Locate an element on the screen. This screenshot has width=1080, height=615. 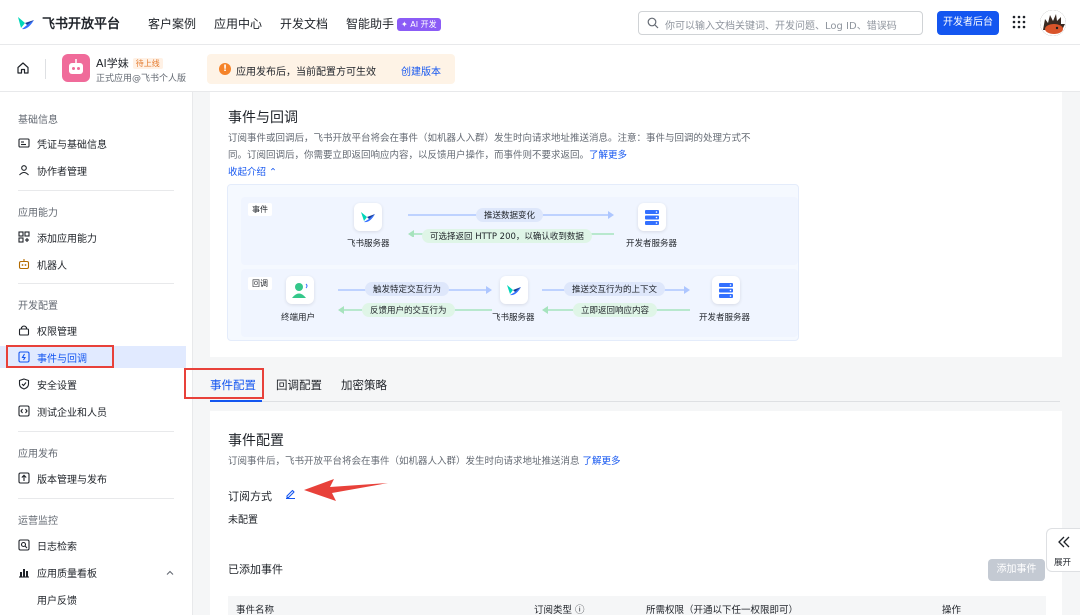
app-subtitle: 正式应用@飞书个人版 is located at coordinates (141, 79).